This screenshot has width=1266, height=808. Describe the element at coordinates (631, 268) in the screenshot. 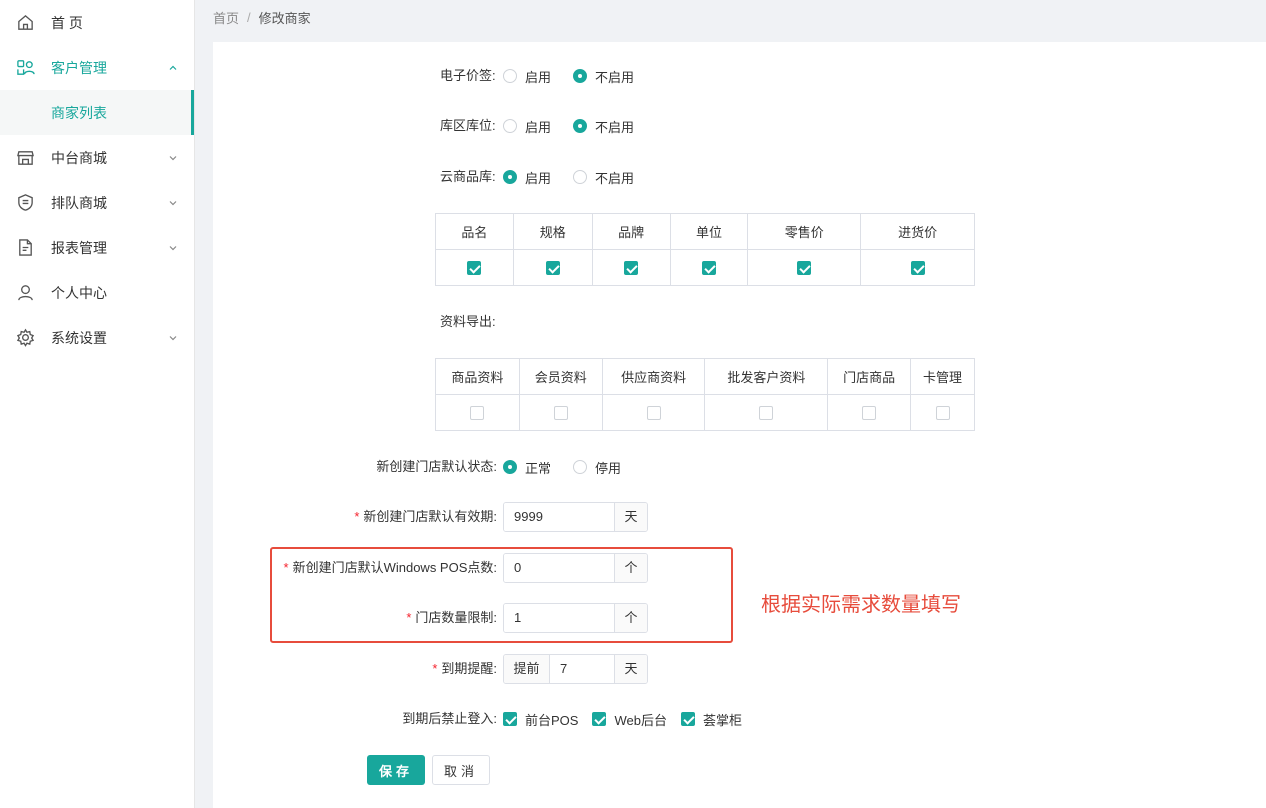

I see `field-brand-checkbox` at that location.